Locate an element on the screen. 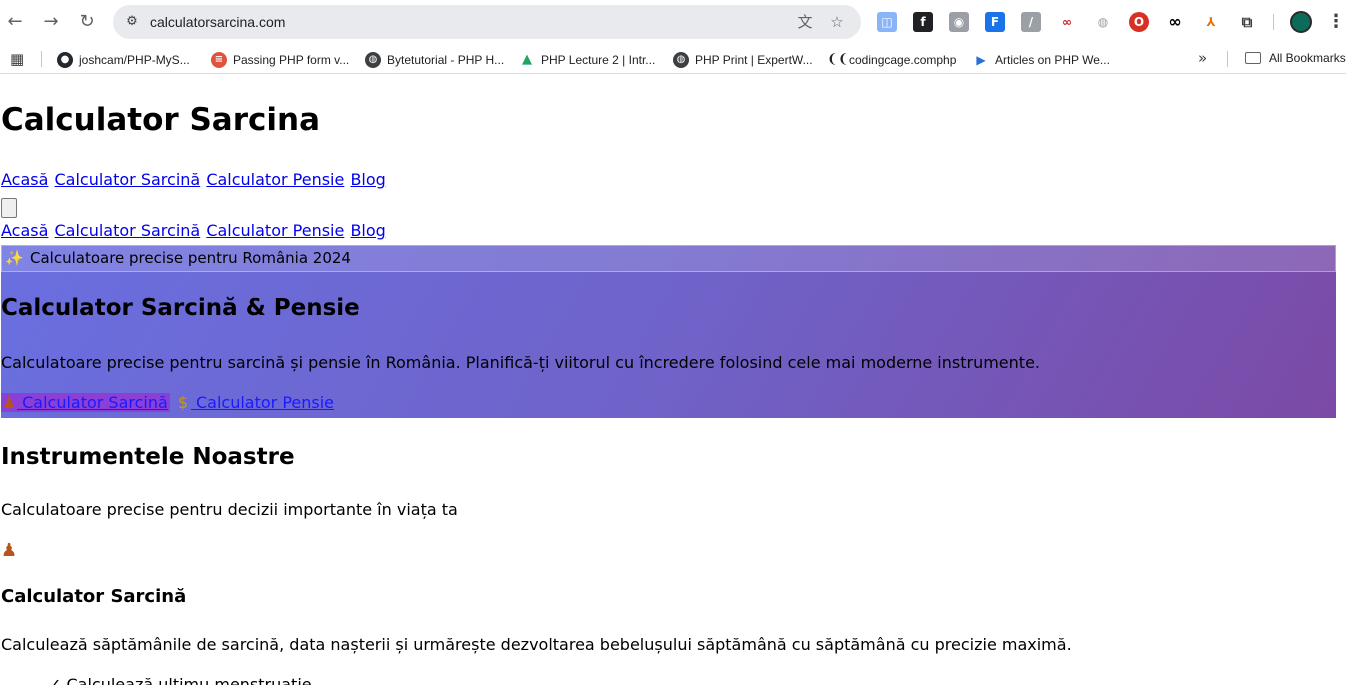 This screenshot has height=686, width=1346. forward-icon: → is located at coordinates (51, 22).